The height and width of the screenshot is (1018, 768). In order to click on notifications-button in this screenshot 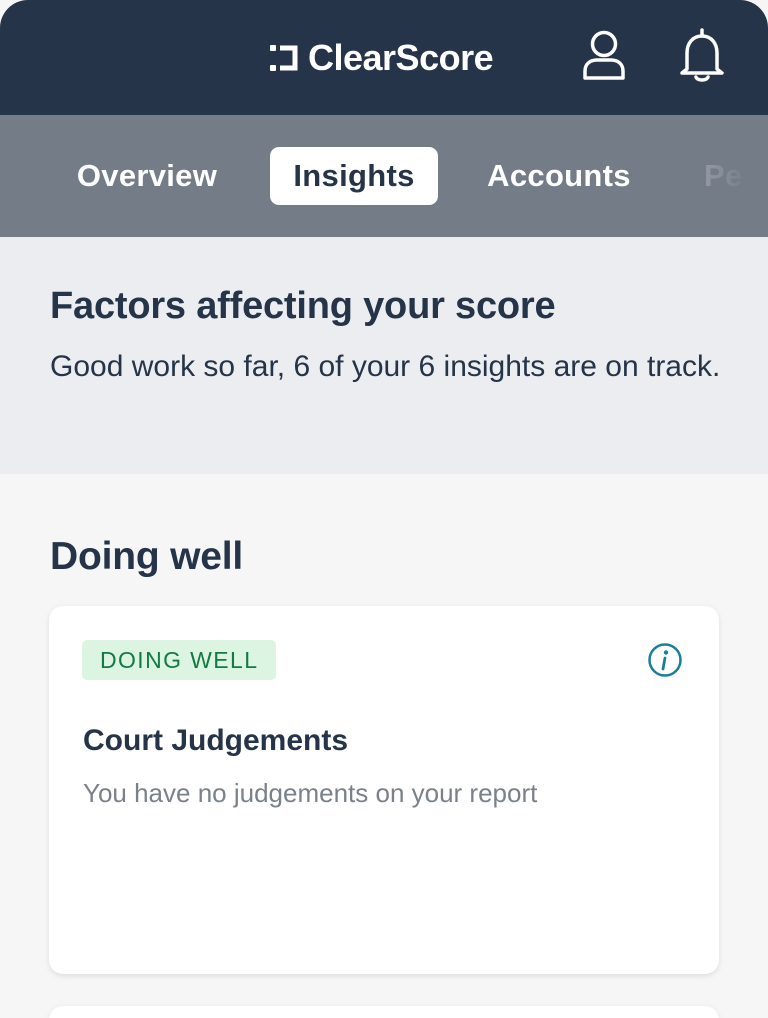, I will do `click(702, 57)`.